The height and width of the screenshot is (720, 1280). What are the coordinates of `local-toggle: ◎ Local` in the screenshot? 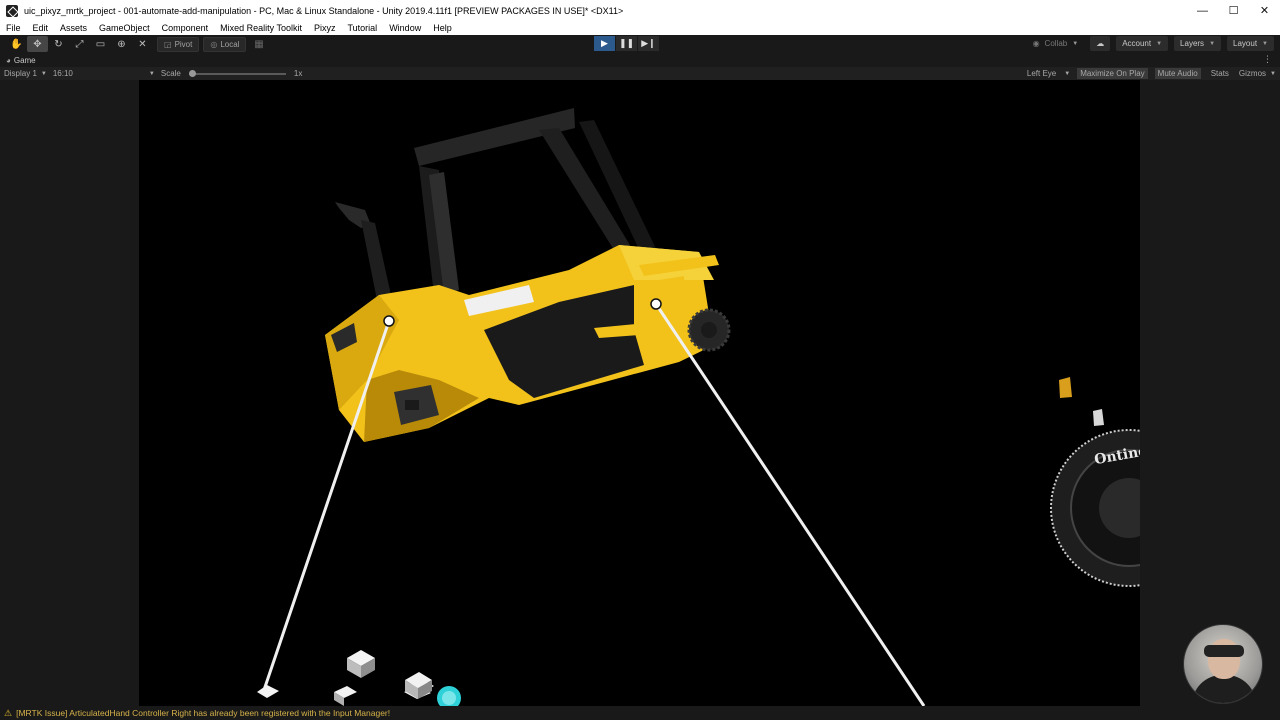 It's located at (225, 44).